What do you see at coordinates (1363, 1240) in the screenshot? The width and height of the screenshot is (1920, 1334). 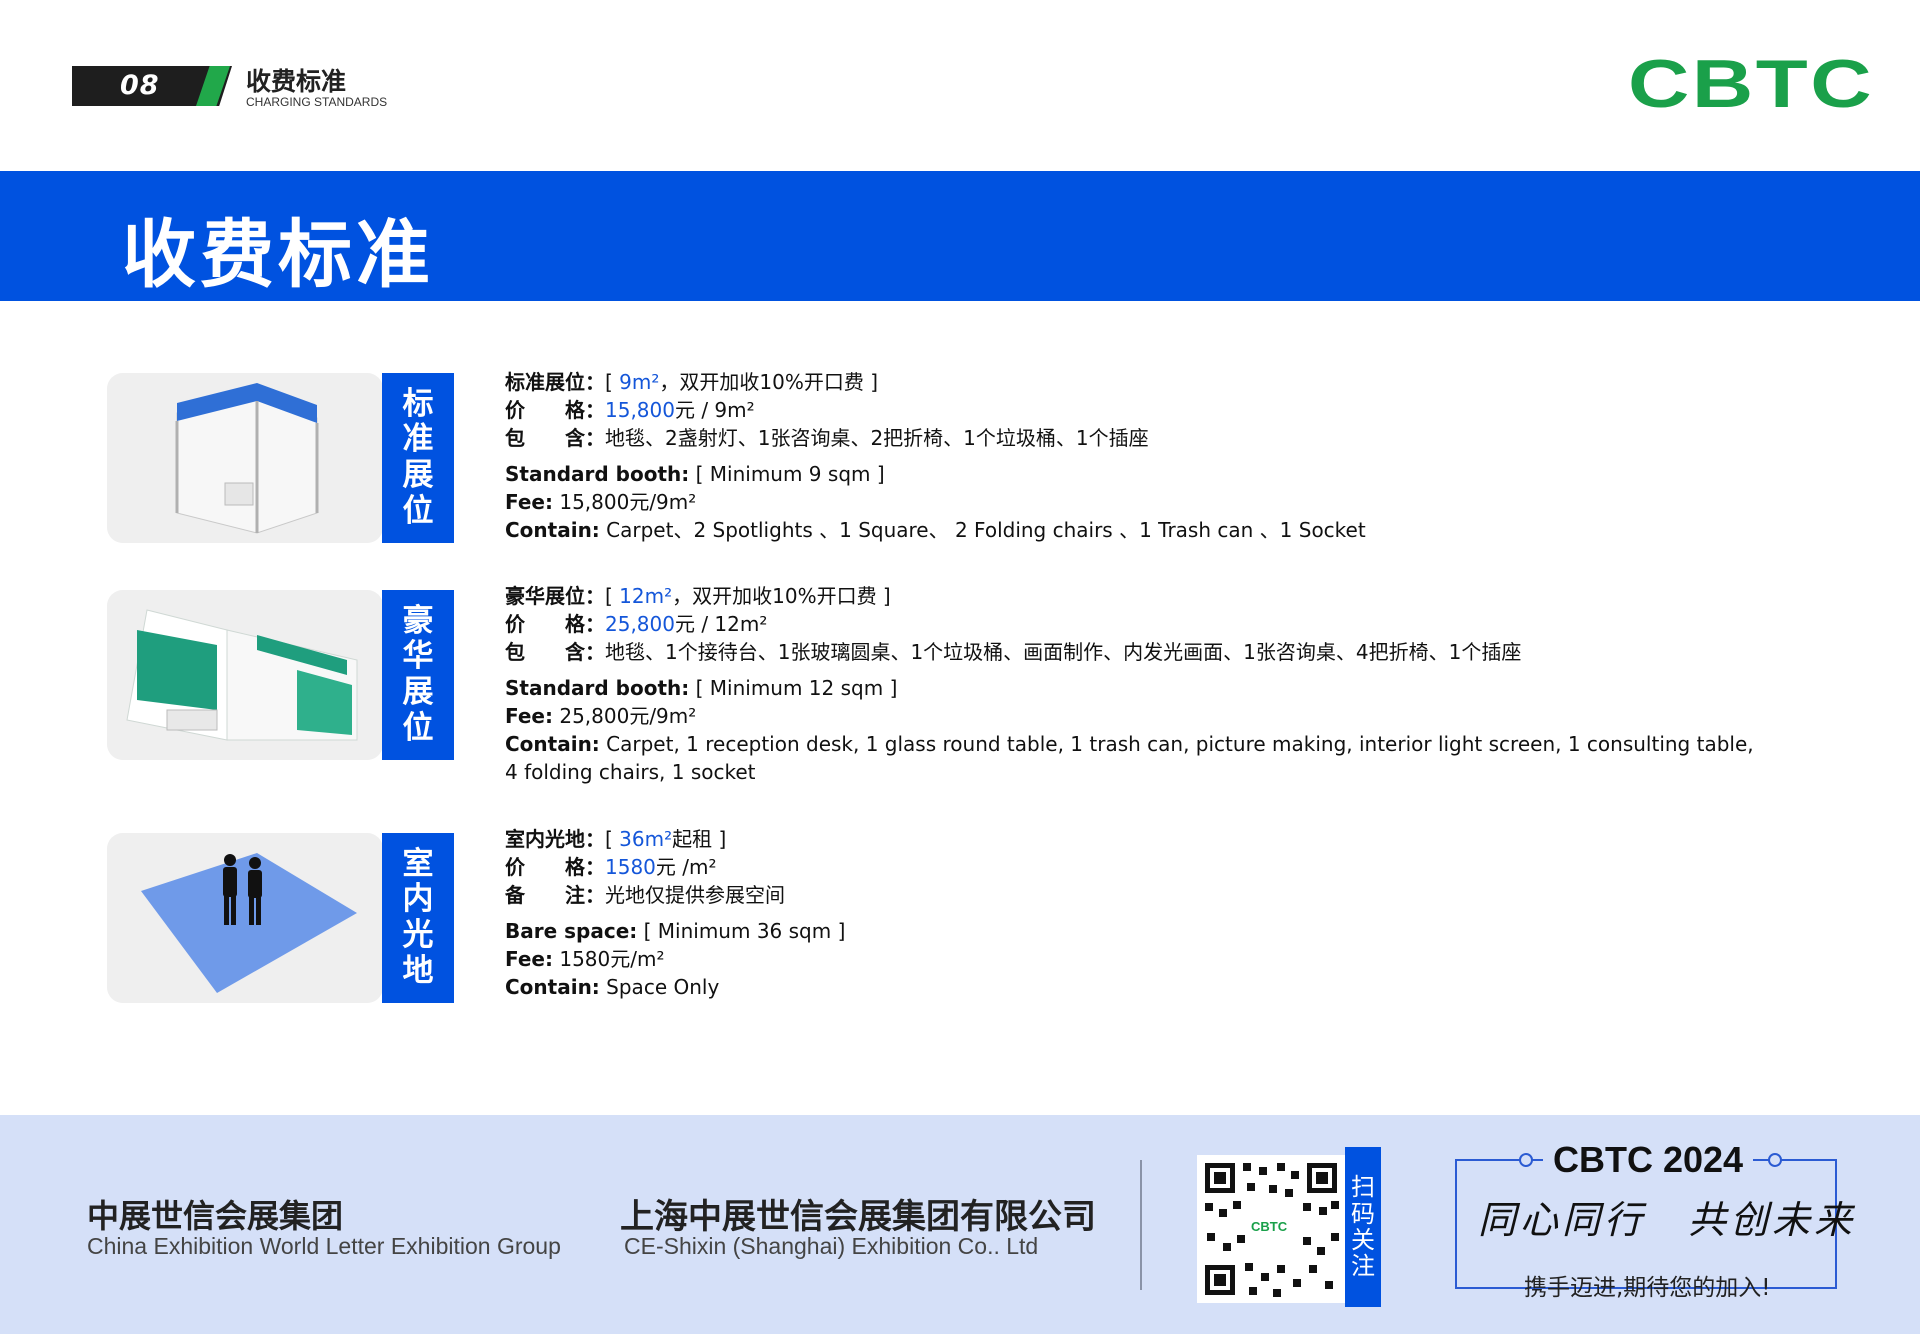 I see `tag-char: 关` at bounding box center [1363, 1240].